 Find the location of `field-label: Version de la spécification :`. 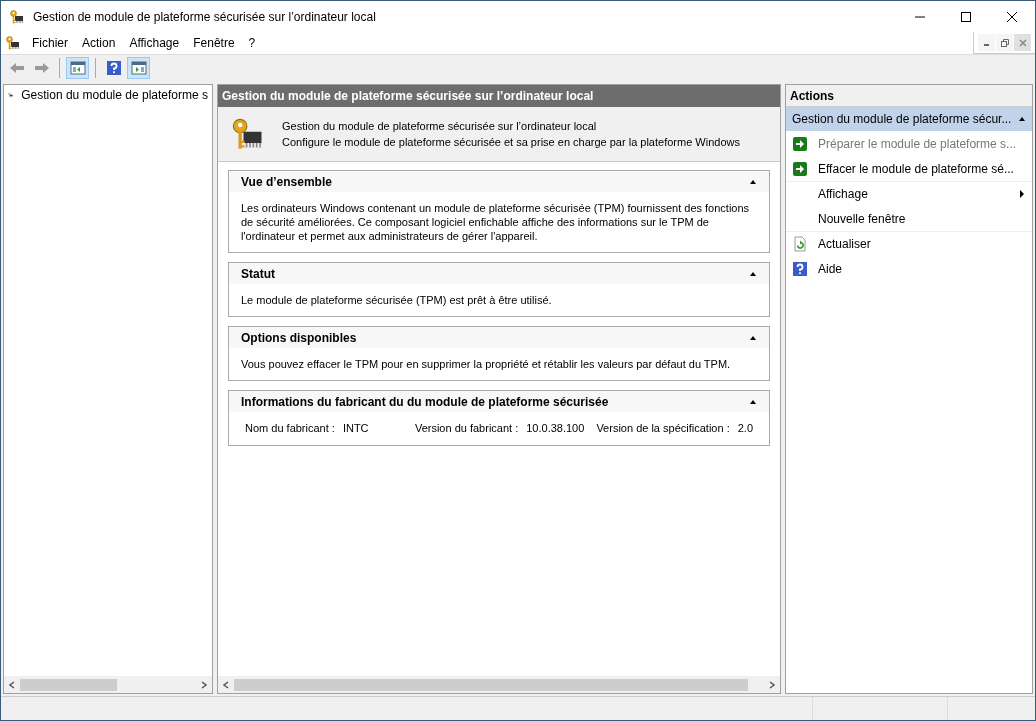

field-label: Version de la spécification : is located at coordinates (663, 428).